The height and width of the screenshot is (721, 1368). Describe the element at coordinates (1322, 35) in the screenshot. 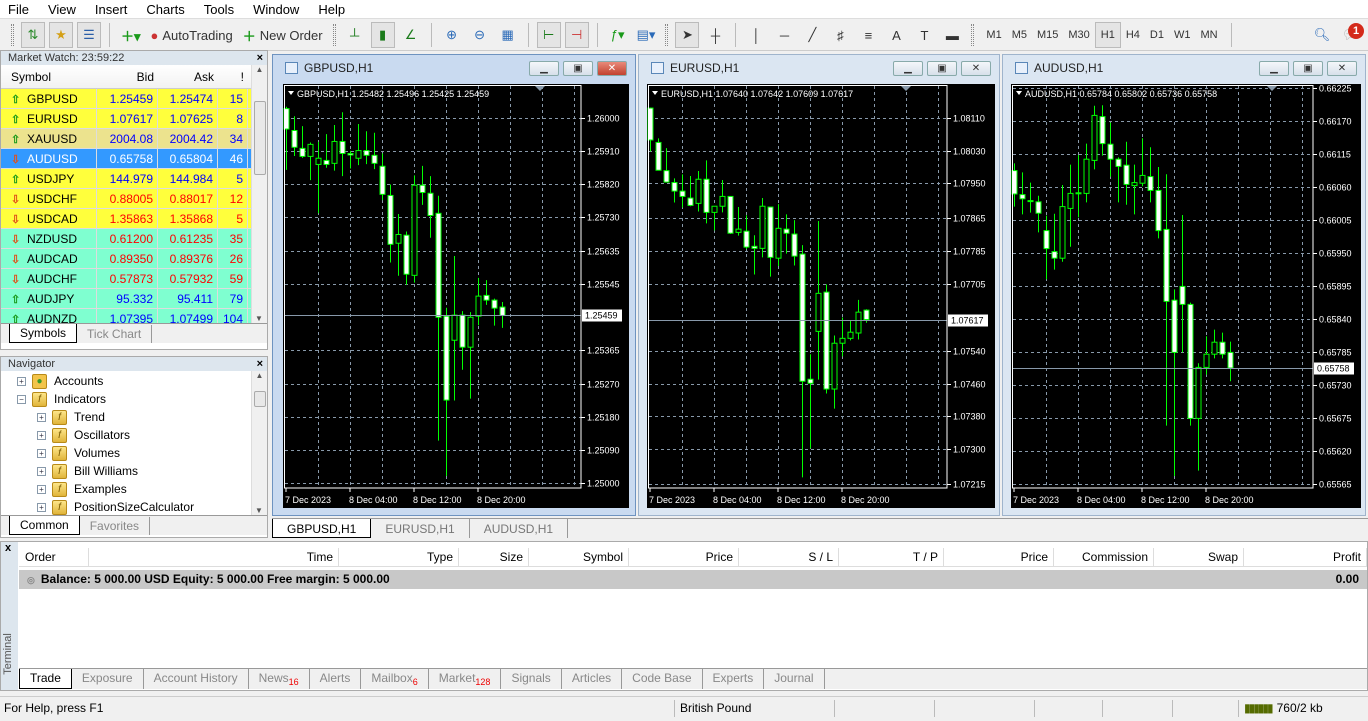

I see `search-icon: 🔍︎` at that location.